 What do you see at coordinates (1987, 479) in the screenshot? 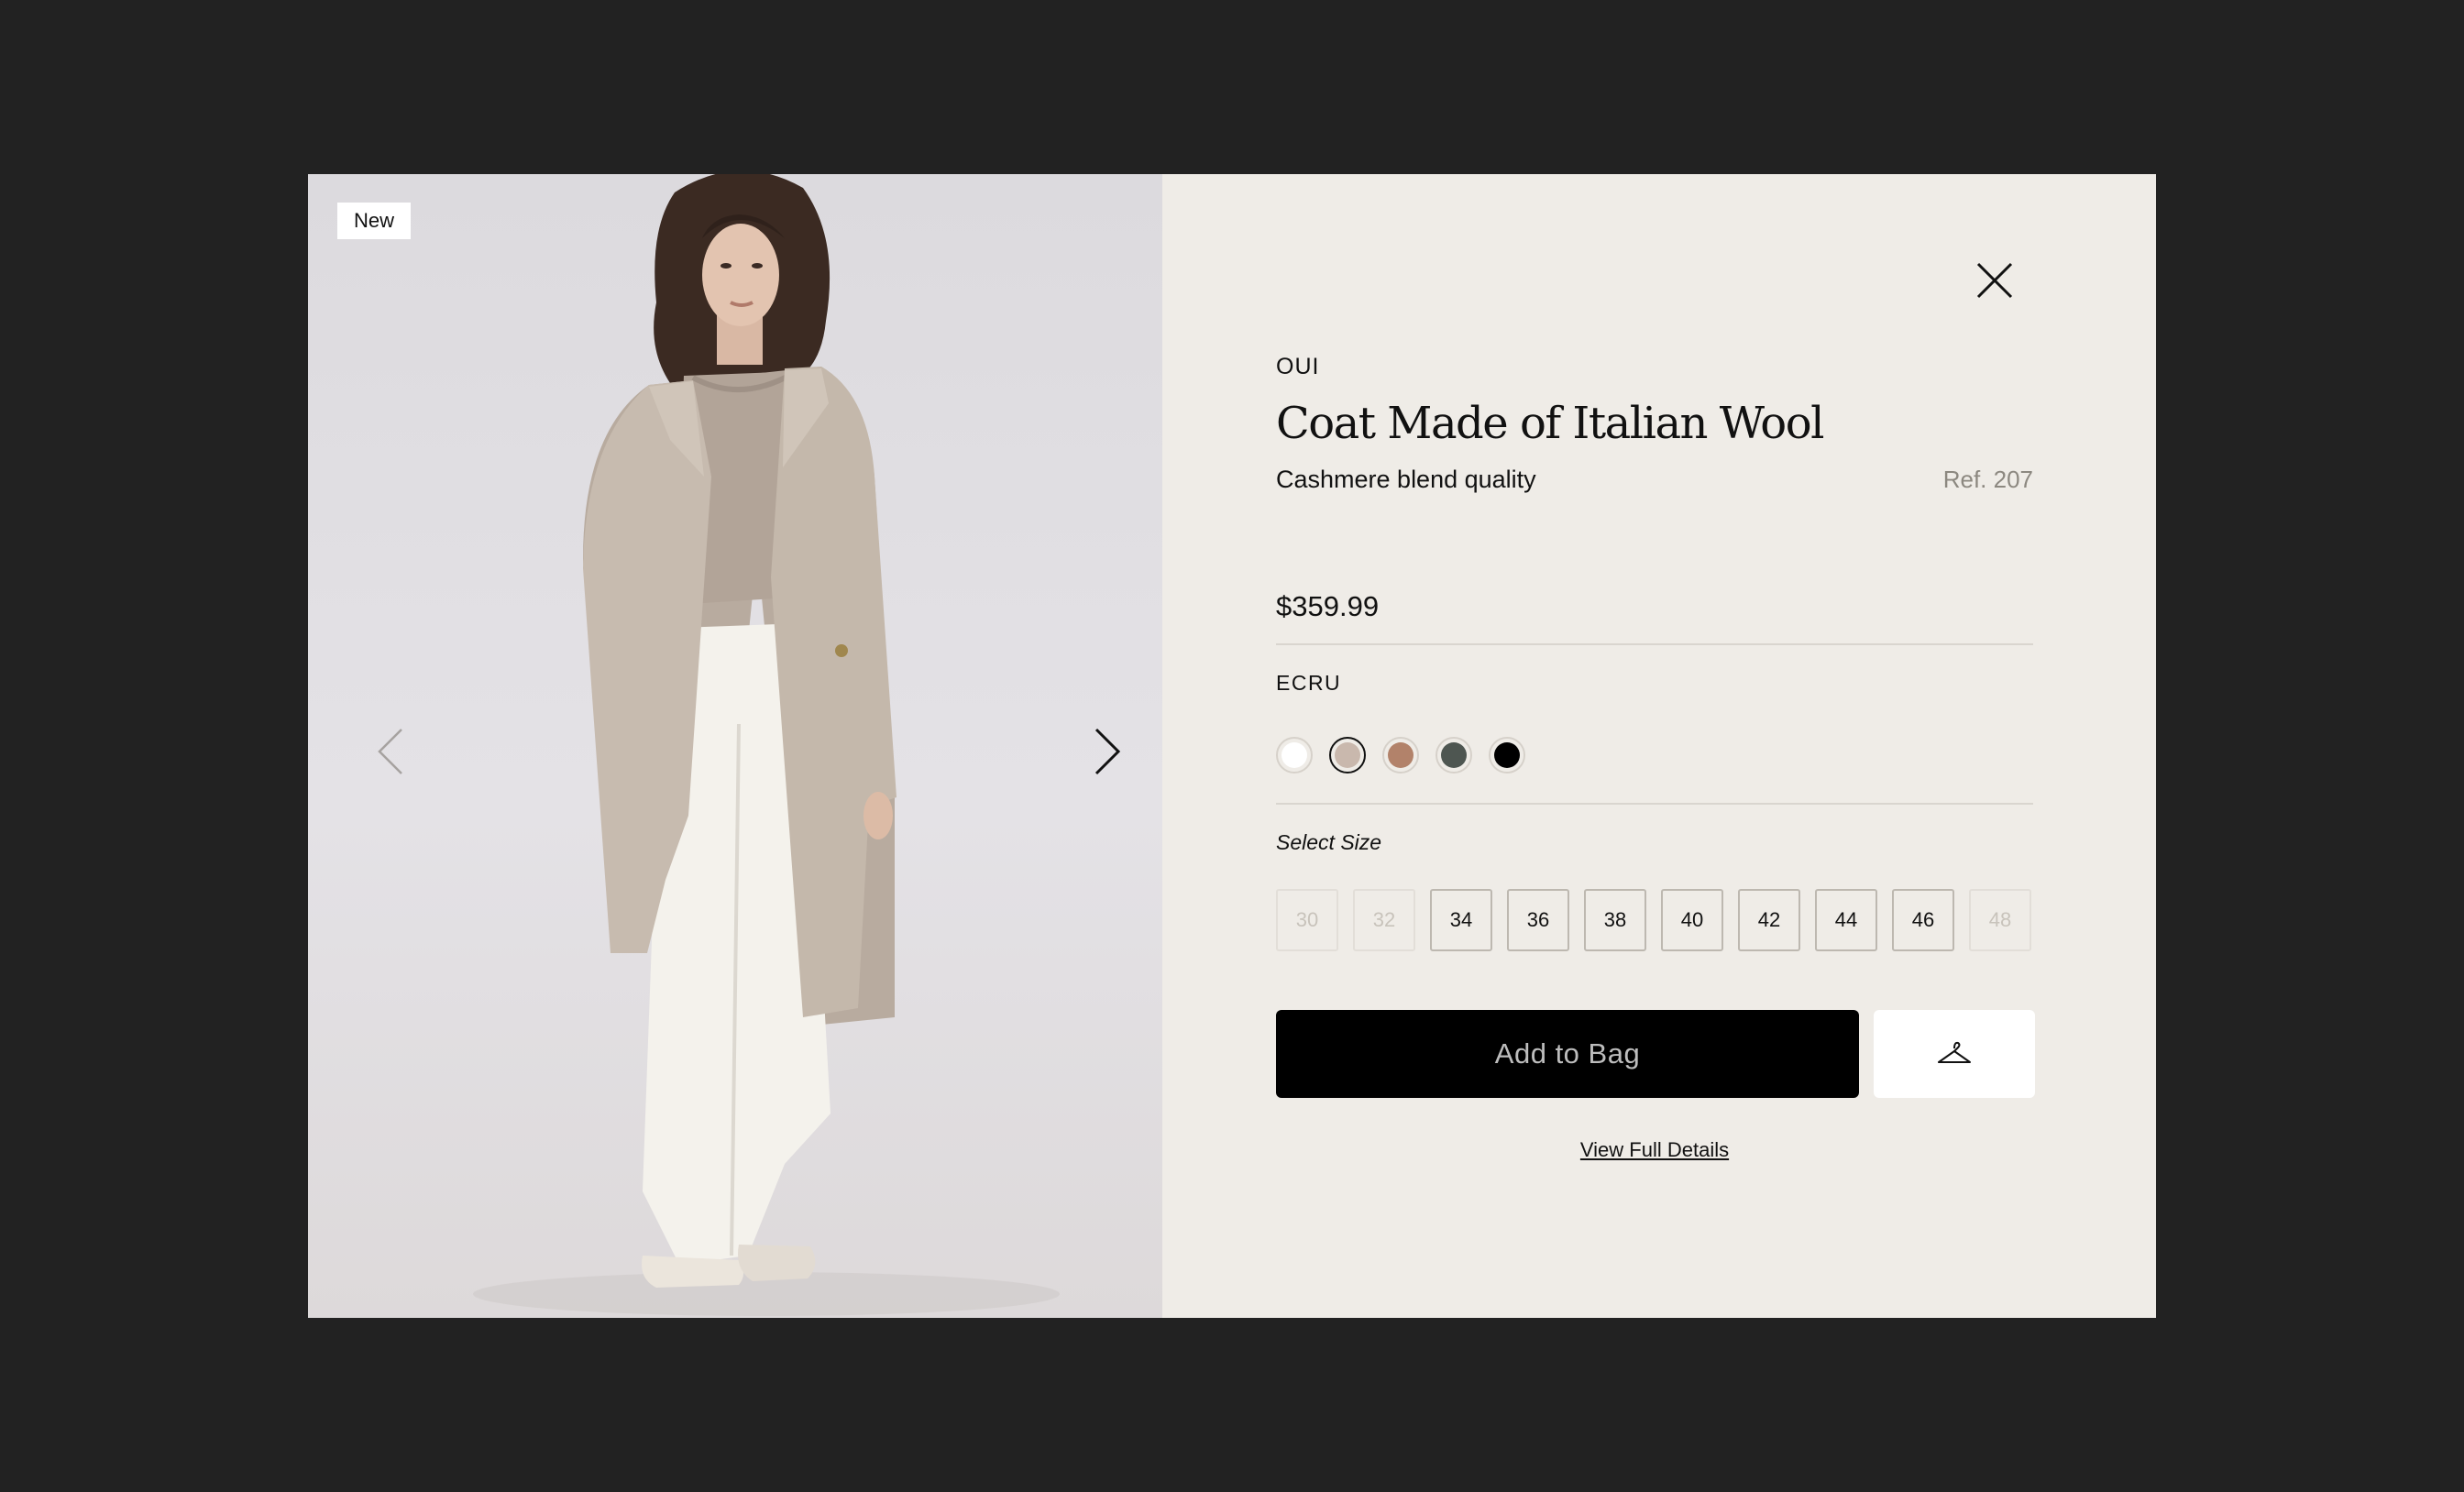
I see `product-reference: Ref. 207` at bounding box center [1987, 479].